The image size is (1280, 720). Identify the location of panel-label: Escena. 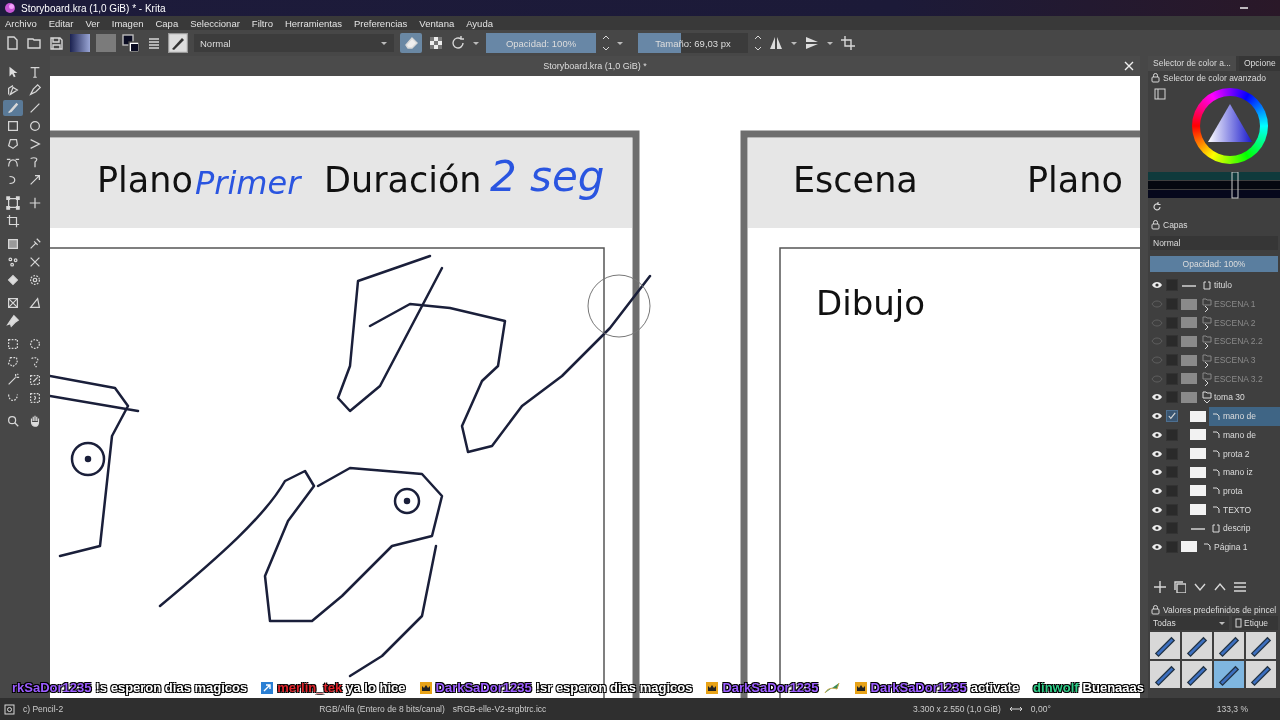
(855, 180).